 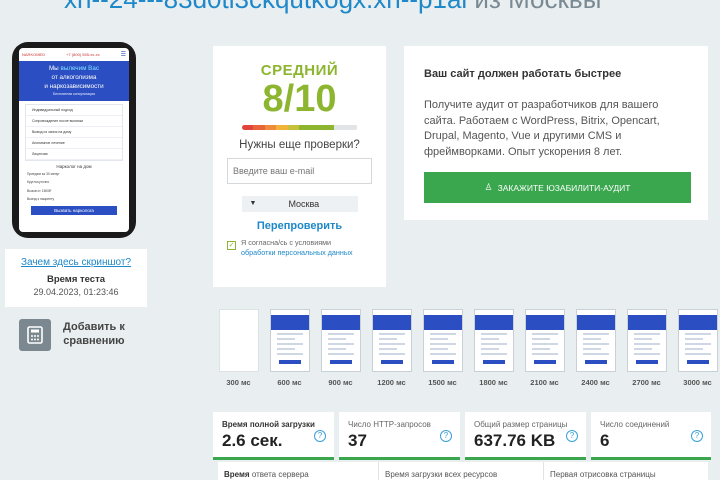 I want to click on filmstrip-time: 1800 мс, so click(x=493, y=382).